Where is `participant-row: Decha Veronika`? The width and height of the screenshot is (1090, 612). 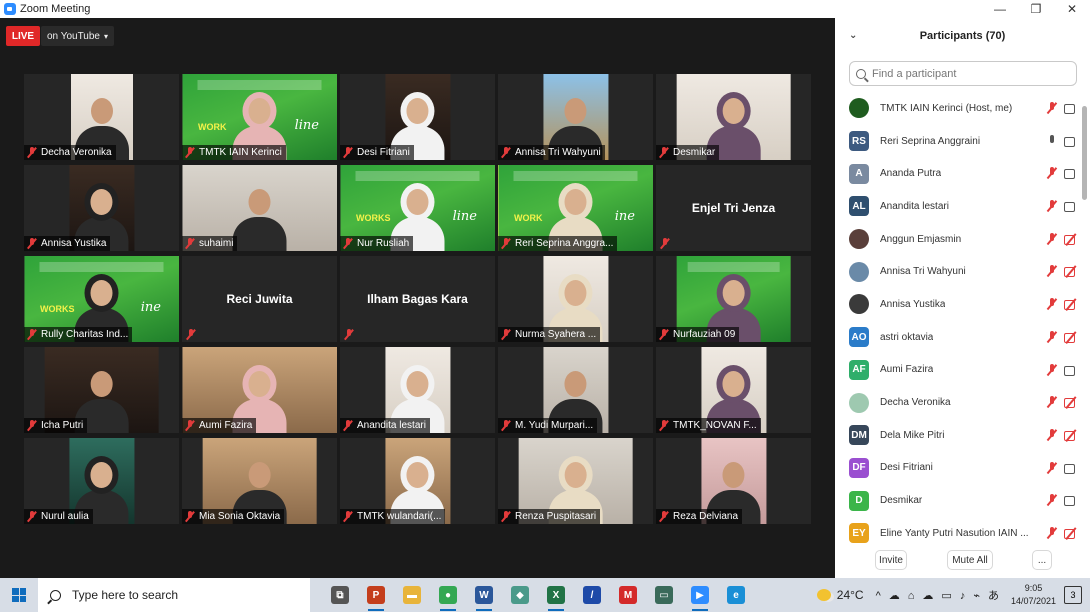
participant-row: Decha Veronika is located at coordinates (957, 402).